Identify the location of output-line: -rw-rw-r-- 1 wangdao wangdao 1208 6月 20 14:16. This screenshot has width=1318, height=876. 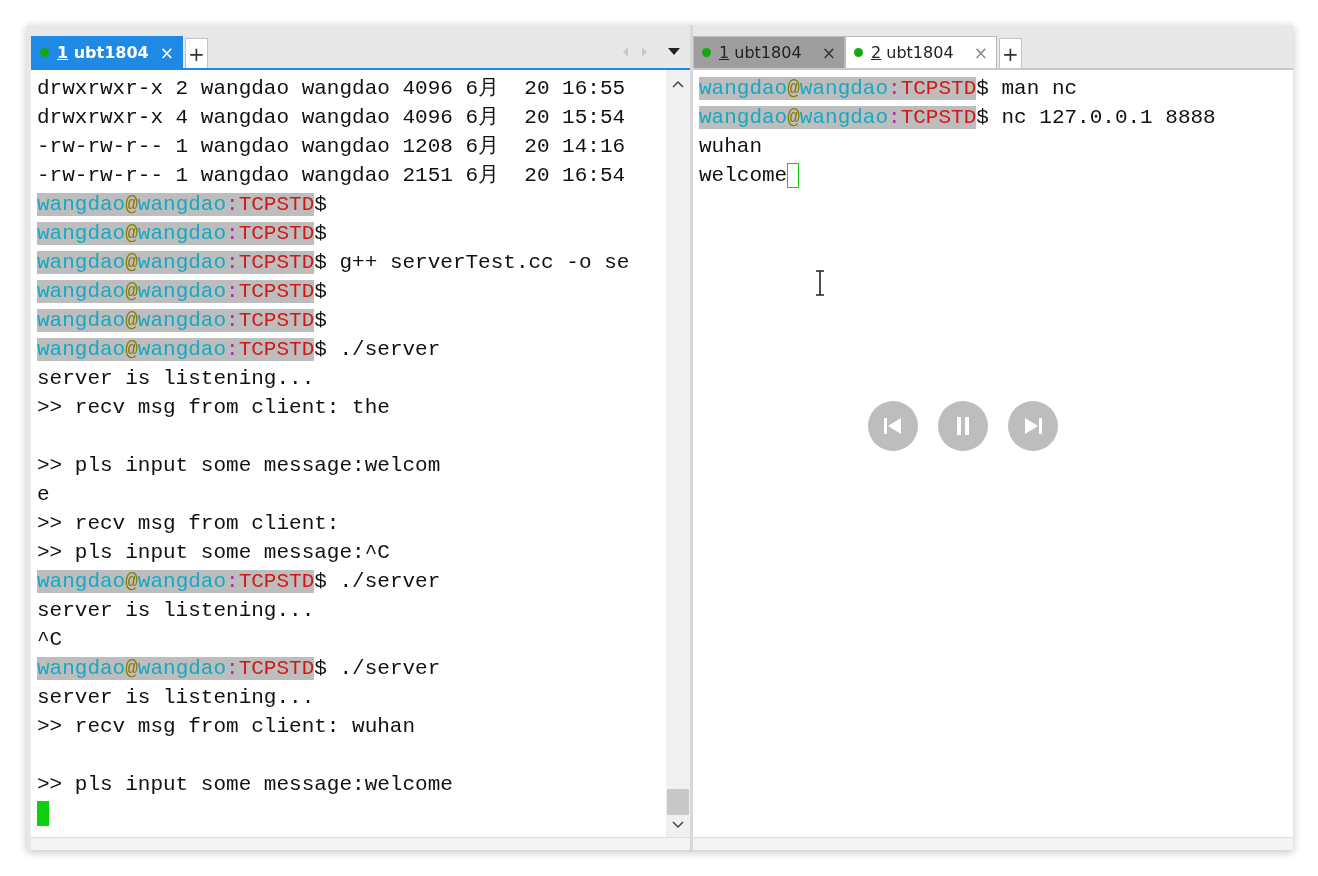
(332, 147).